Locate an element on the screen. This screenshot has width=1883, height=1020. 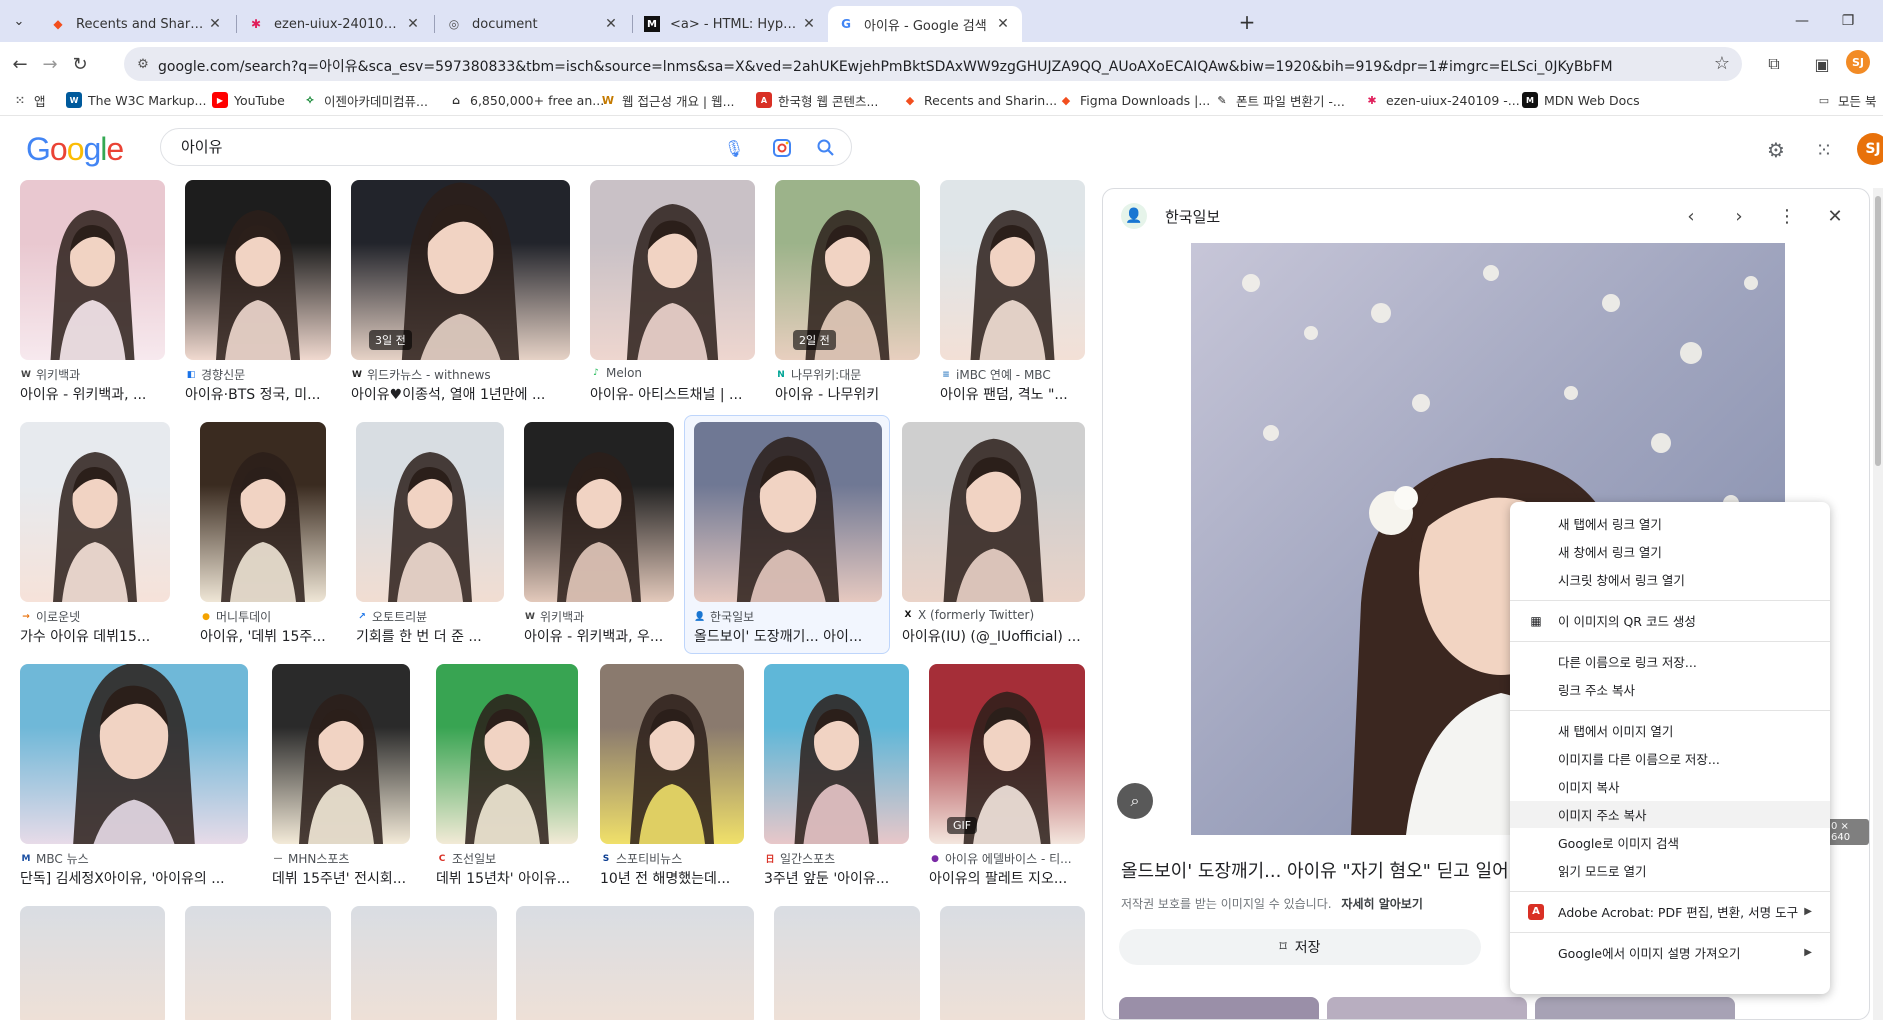
search-icon is located at coordinates (826, 148).